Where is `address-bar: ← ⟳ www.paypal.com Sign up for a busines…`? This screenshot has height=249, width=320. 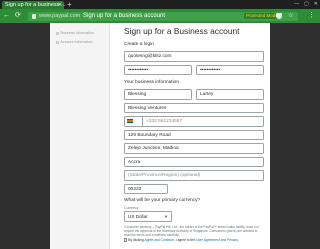
address-bar: ← ⟳ www.paypal.com Sign up for a busines… is located at coordinates (160, 16).